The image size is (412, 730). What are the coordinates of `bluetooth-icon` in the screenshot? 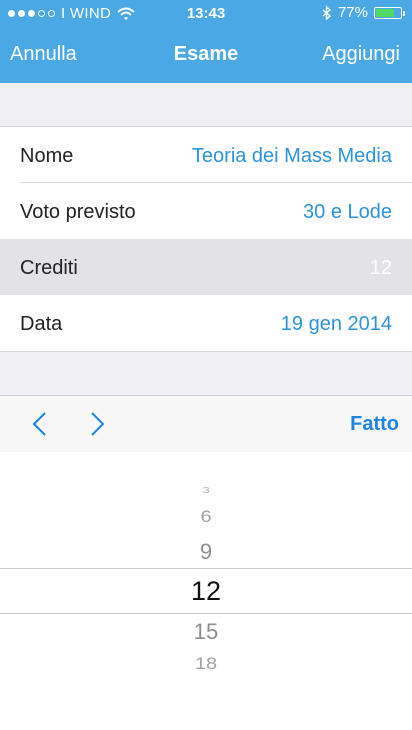 It's located at (327, 12).